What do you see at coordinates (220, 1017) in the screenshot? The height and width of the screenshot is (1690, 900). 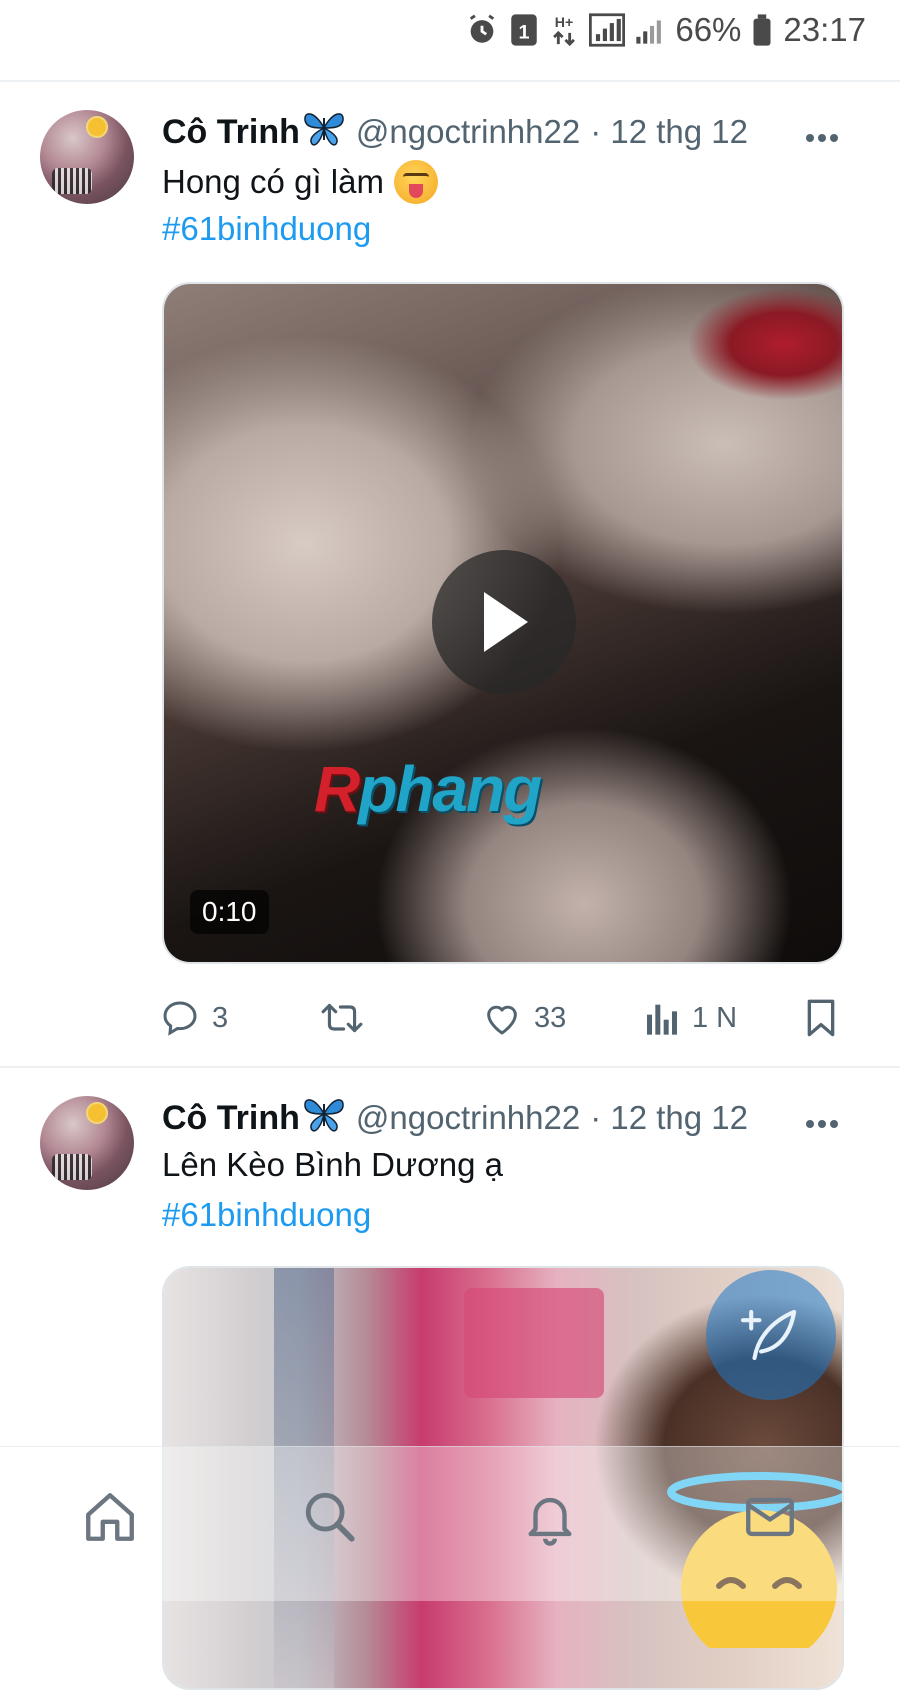 I see `reply-count: 3` at bounding box center [220, 1017].